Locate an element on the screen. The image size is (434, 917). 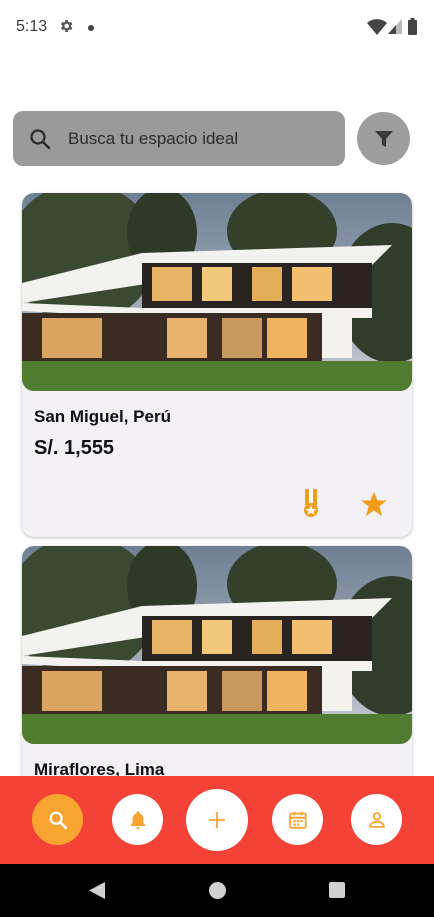
calendar-icon is located at coordinates (297, 820).